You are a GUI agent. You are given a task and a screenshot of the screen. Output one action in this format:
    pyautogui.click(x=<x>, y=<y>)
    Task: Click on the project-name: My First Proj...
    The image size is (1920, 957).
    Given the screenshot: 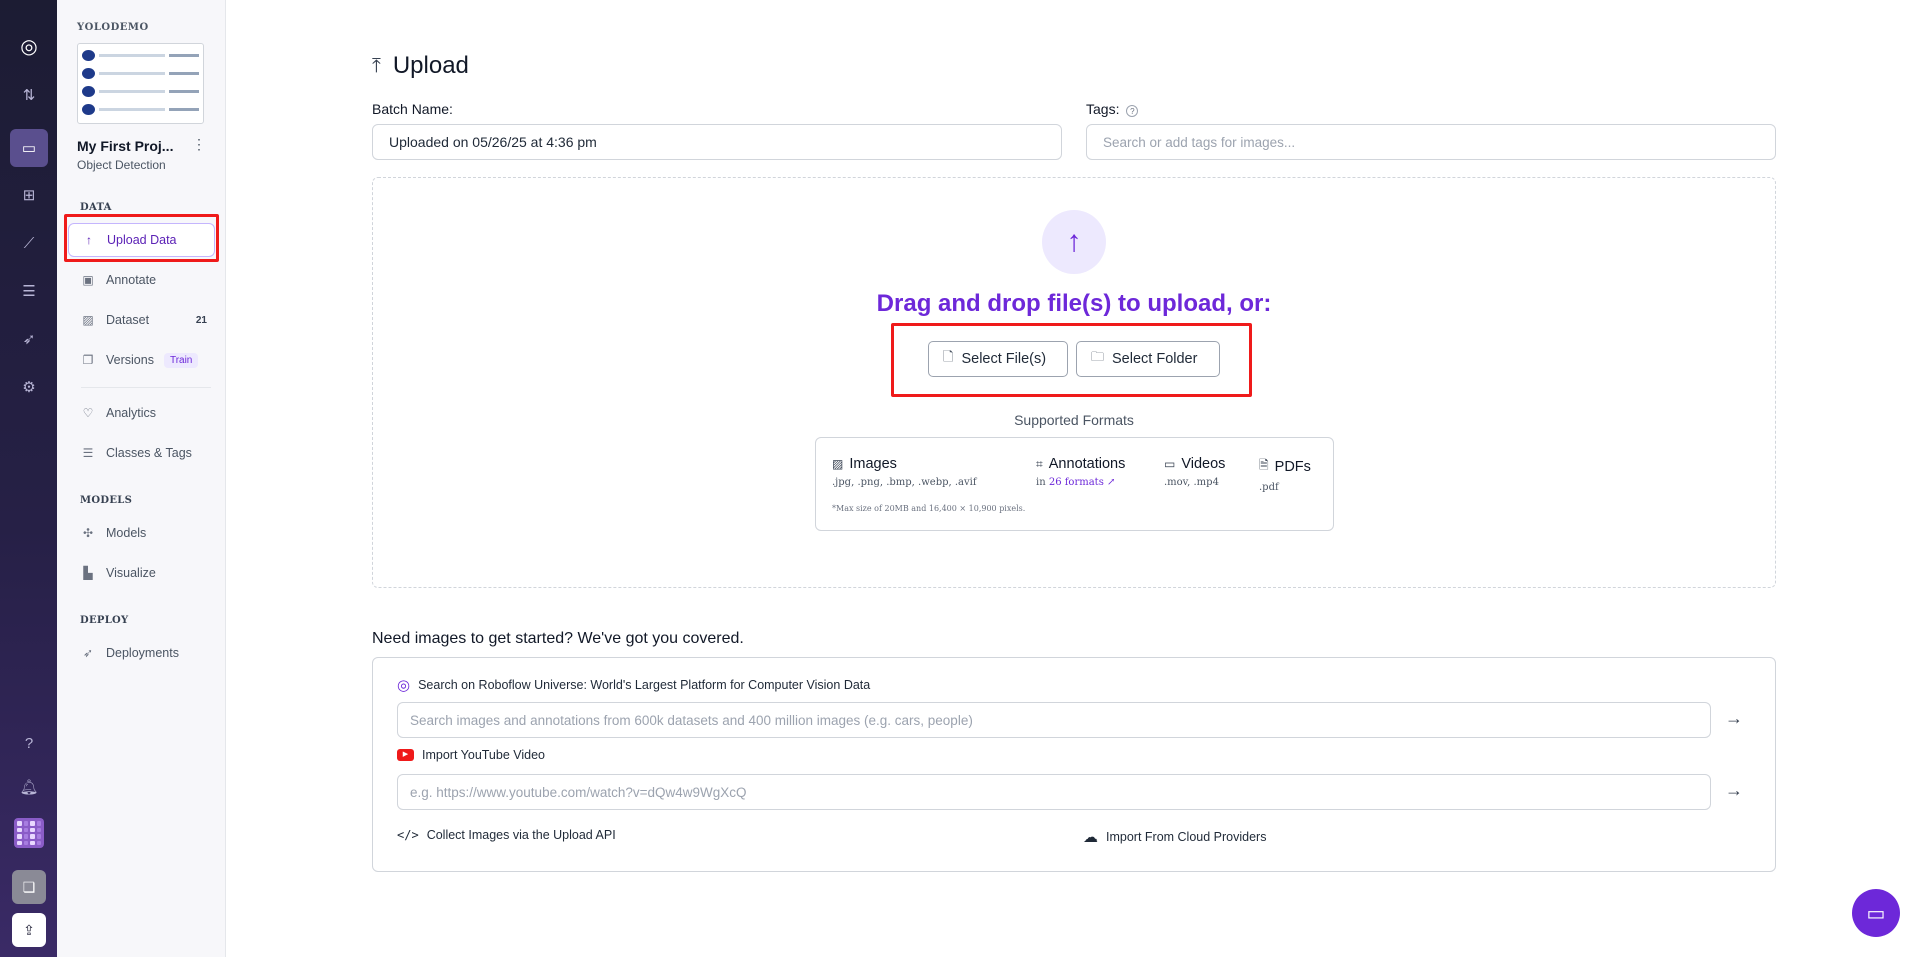 What is the action you would take?
    pyautogui.click(x=125, y=146)
    